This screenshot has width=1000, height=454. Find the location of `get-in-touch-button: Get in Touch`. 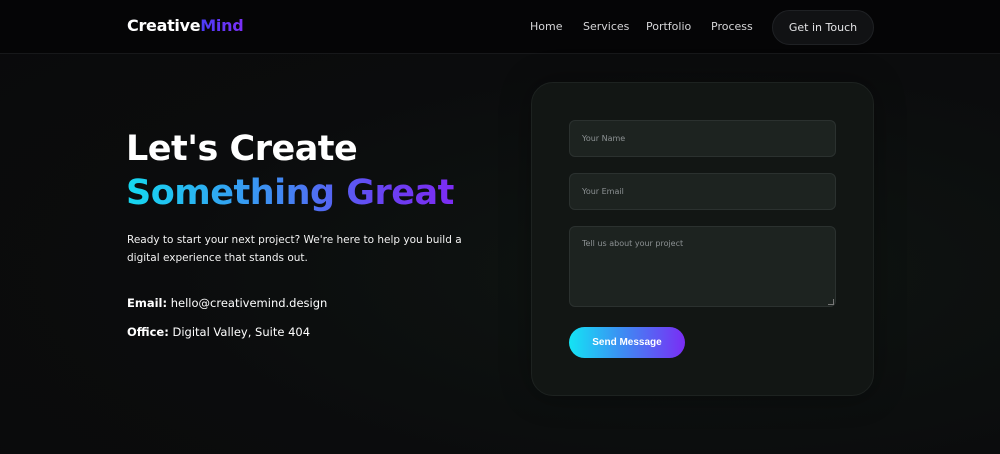

get-in-touch-button: Get in Touch is located at coordinates (823, 27).